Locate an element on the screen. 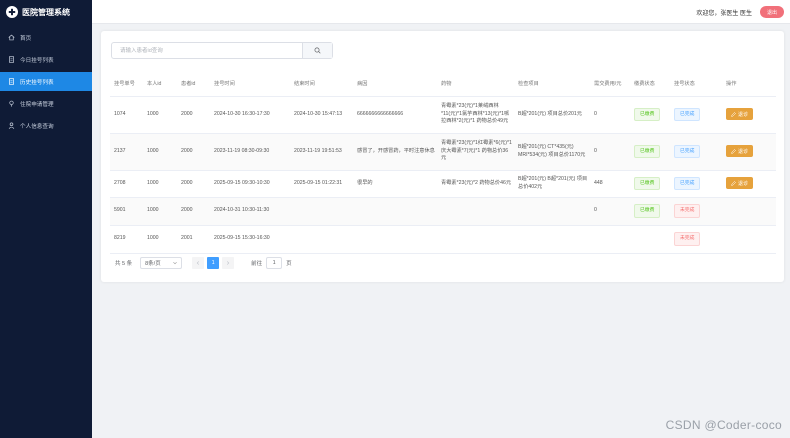  chevron-left-icon is located at coordinates (198, 263).